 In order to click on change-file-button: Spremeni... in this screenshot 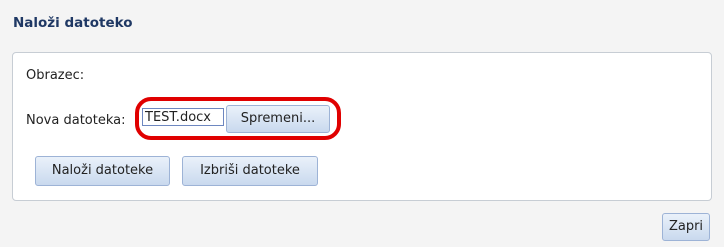, I will do `click(278, 119)`.